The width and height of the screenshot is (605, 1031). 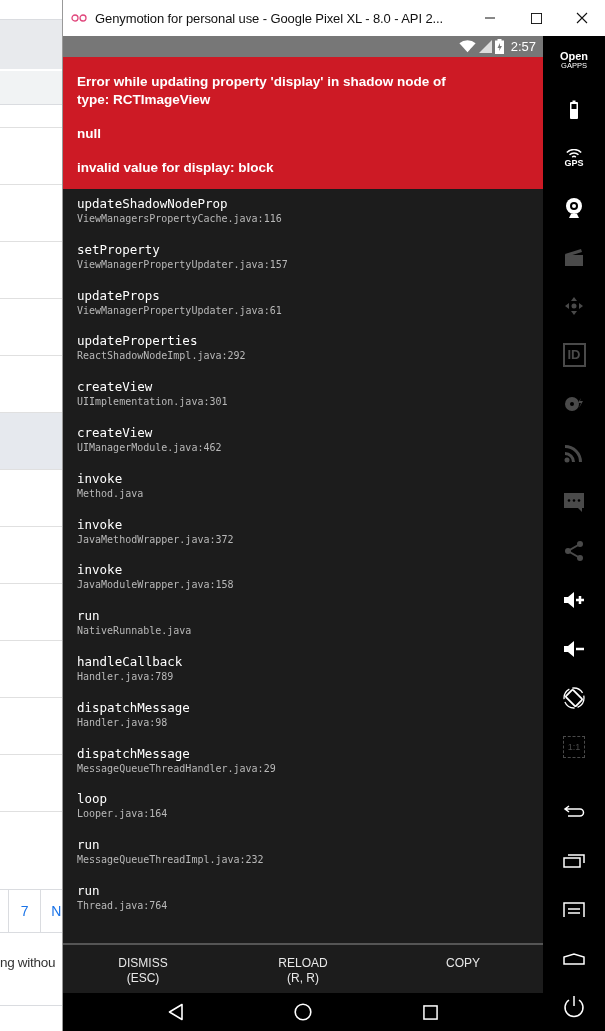 I want to click on method-name: setProperty, so click(x=119, y=249).